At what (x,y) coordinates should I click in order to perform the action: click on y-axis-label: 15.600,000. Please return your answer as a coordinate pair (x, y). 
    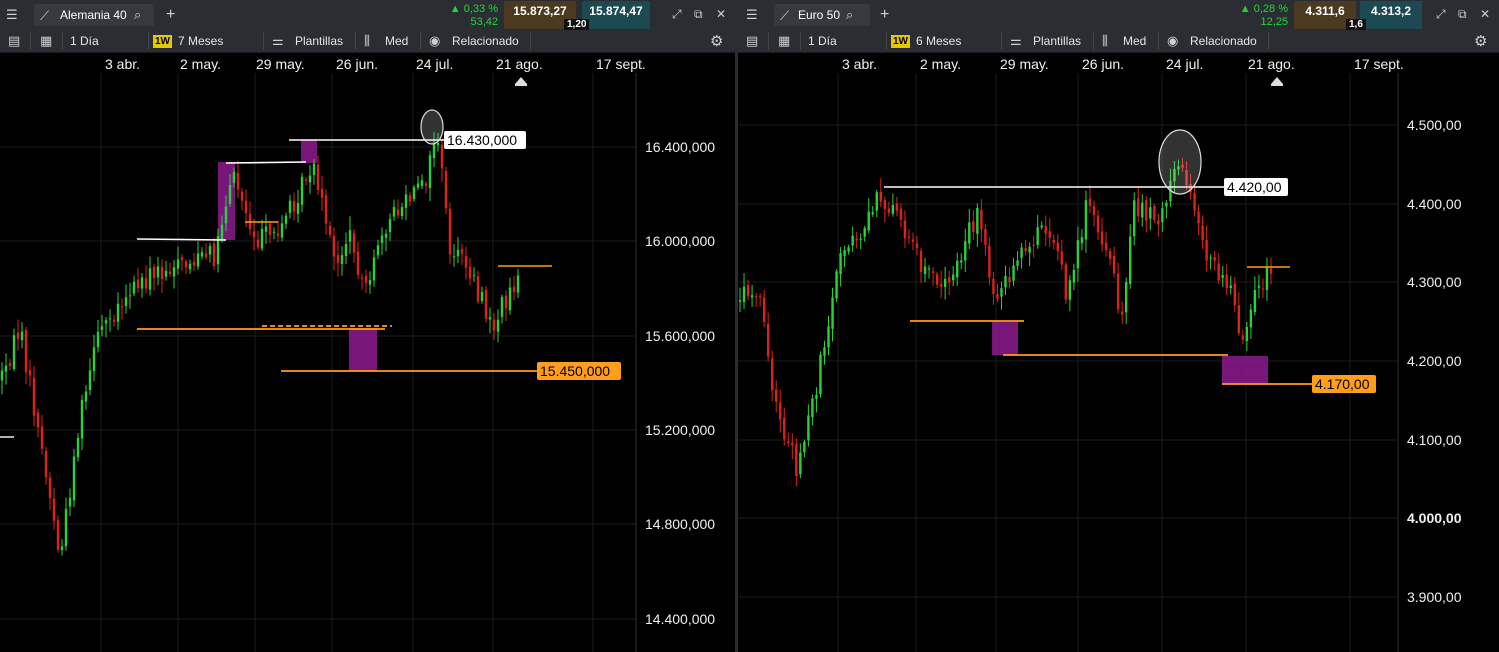
    Looking at the image, I should click on (680, 336).